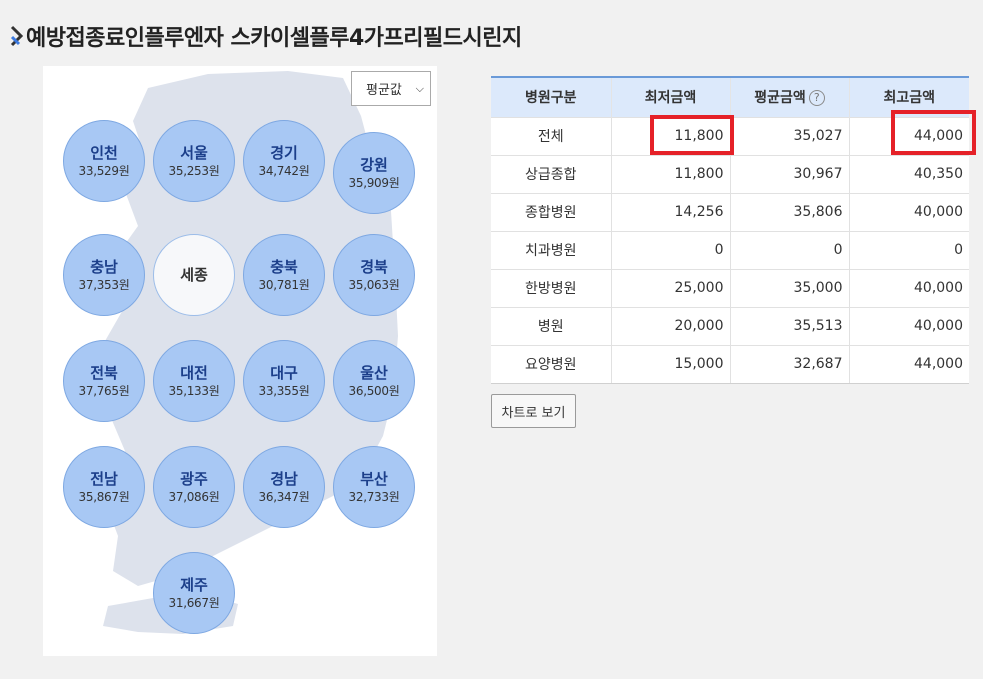 The width and height of the screenshot is (983, 679). Describe the element at coordinates (374, 391) in the screenshot. I see `region-price: 36,500원` at that location.